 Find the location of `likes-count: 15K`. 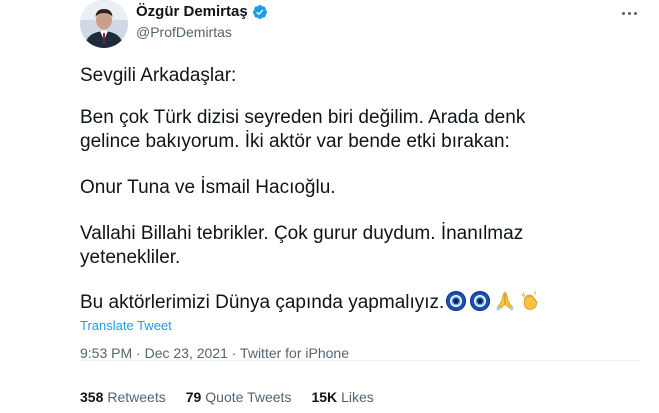

likes-count: 15K is located at coordinates (324, 397).